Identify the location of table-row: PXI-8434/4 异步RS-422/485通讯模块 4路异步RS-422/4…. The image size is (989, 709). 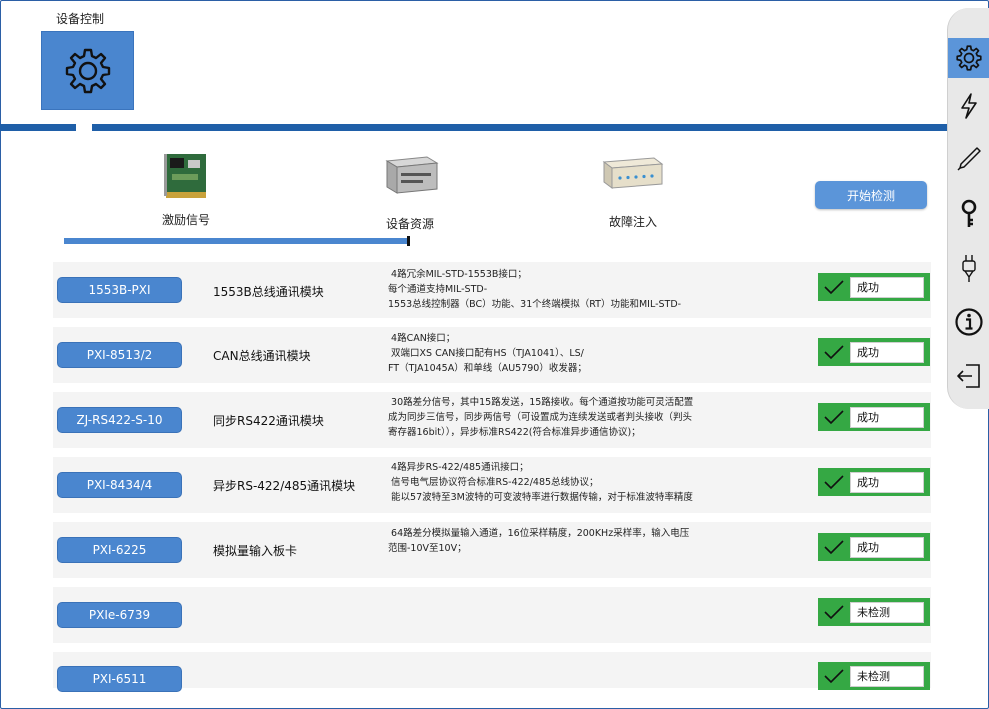
(492, 485).